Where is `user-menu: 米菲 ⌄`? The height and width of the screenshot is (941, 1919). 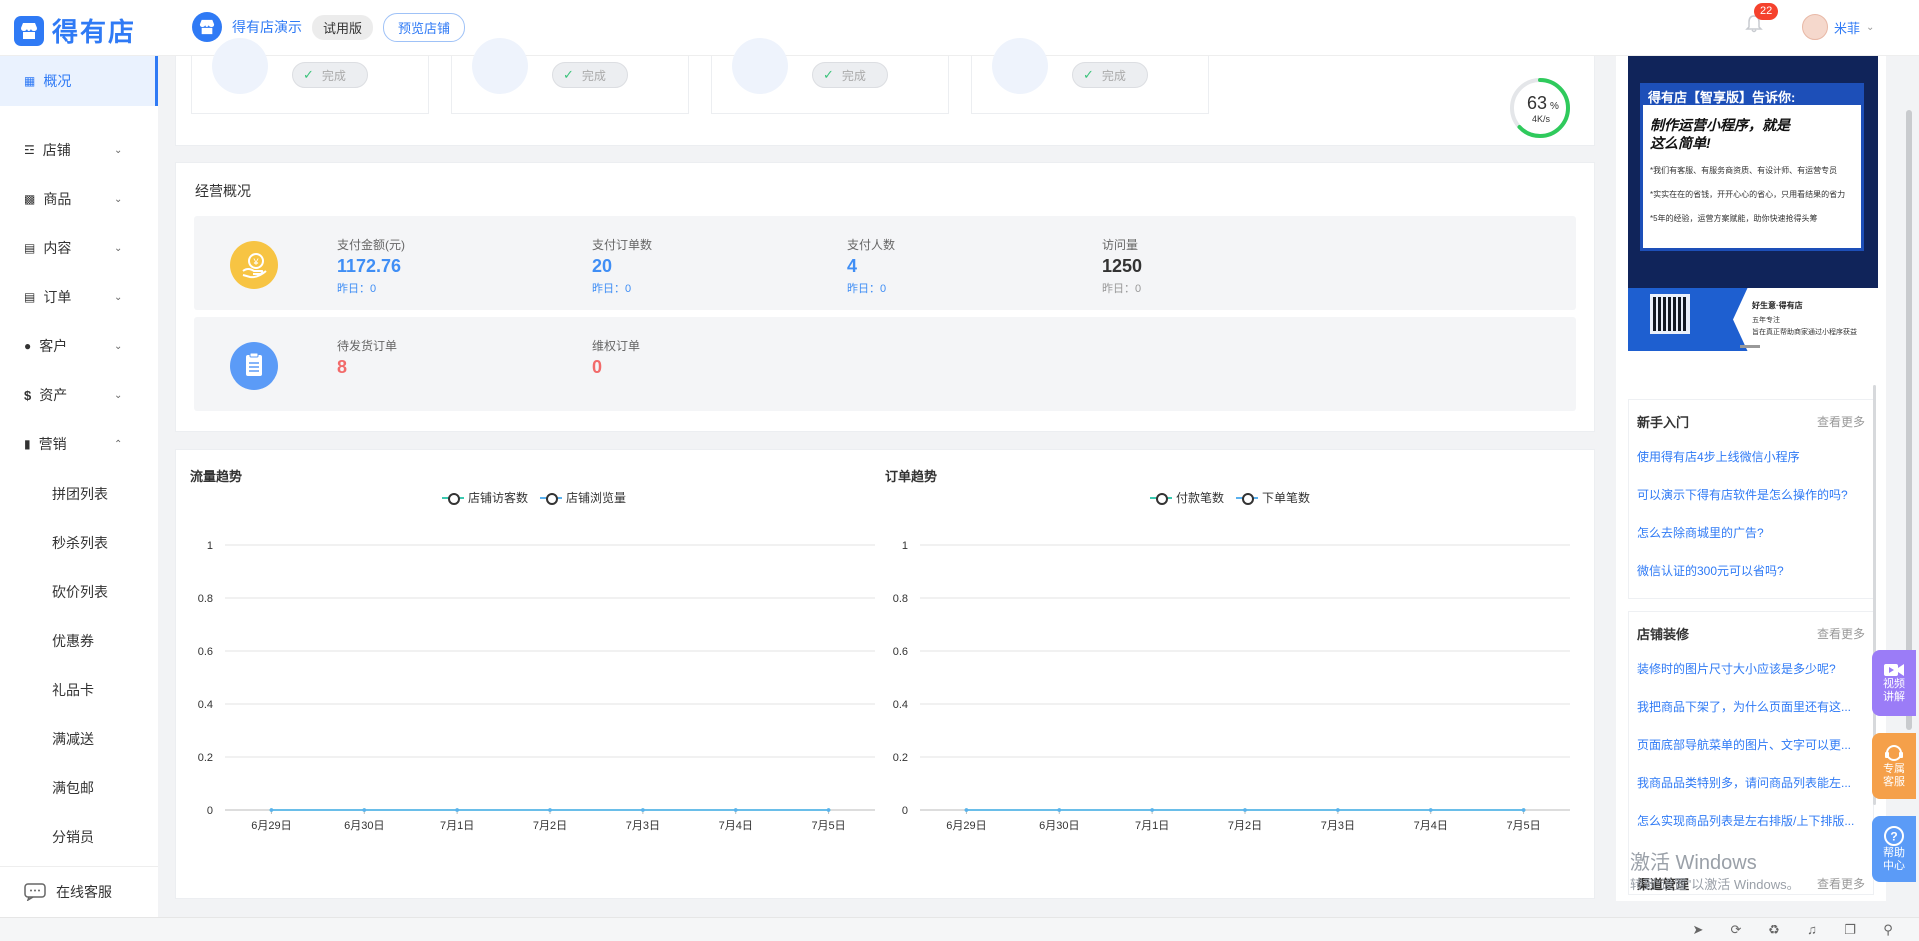
user-menu: 米菲 ⌄ is located at coordinates (1838, 27).